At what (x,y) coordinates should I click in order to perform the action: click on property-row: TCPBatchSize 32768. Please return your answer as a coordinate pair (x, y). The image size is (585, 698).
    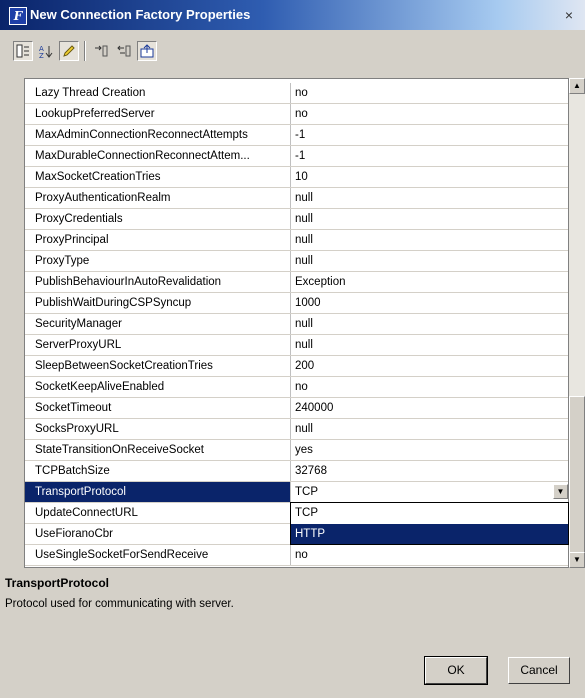
    Looking at the image, I should click on (296, 471).